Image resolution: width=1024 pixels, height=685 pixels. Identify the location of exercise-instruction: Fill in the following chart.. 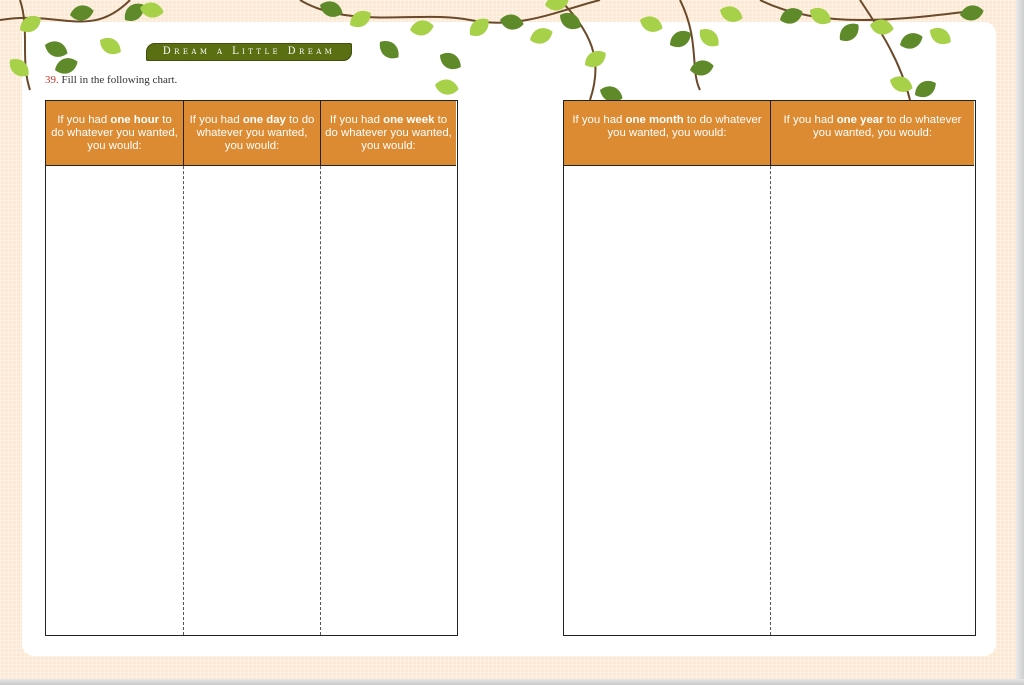
(118, 80).